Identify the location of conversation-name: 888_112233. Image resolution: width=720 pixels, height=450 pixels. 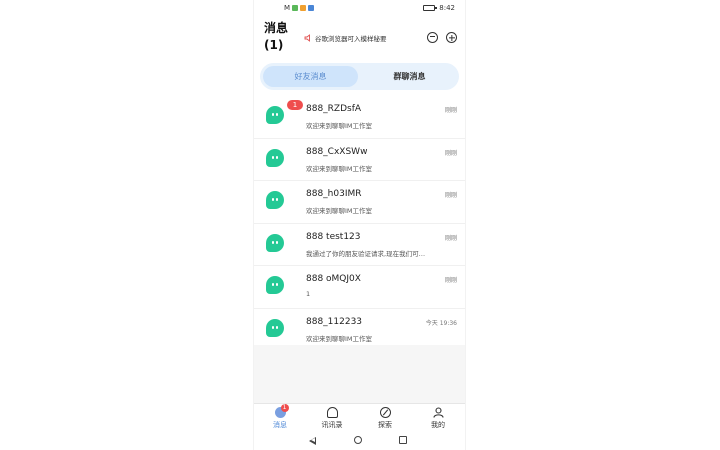
(334, 321).